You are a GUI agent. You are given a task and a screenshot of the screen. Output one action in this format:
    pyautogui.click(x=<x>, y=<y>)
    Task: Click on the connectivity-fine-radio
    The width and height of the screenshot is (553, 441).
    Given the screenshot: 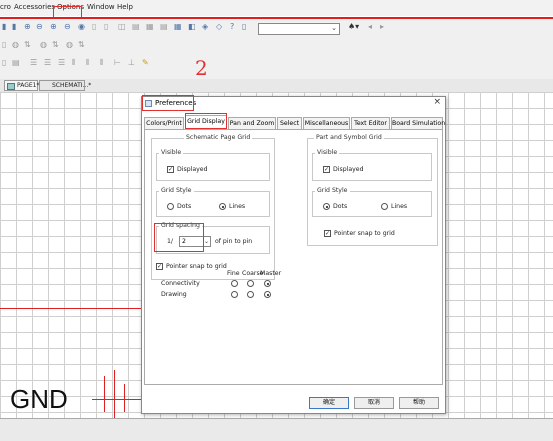 What is the action you would take?
    pyautogui.click(x=234, y=283)
    